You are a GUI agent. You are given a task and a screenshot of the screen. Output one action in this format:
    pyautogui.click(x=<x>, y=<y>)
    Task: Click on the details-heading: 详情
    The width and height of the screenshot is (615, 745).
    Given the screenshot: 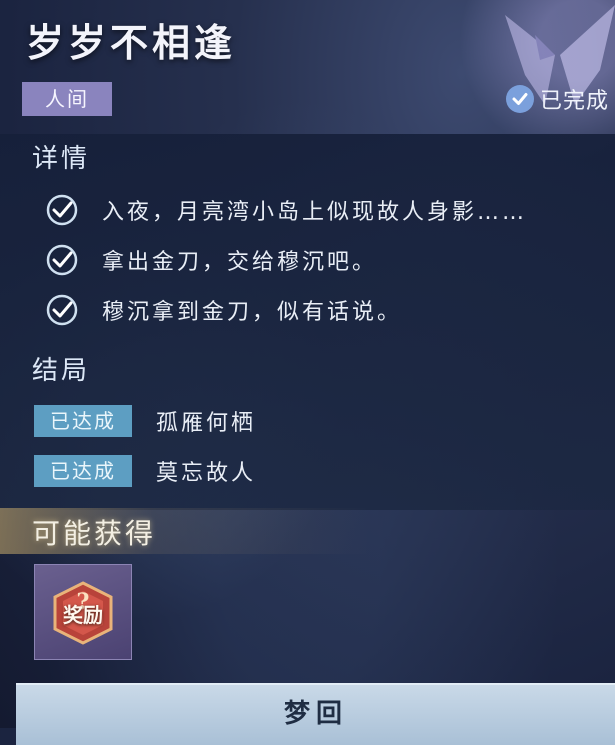 What is the action you would take?
    pyautogui.click(x=61, y=159)
    